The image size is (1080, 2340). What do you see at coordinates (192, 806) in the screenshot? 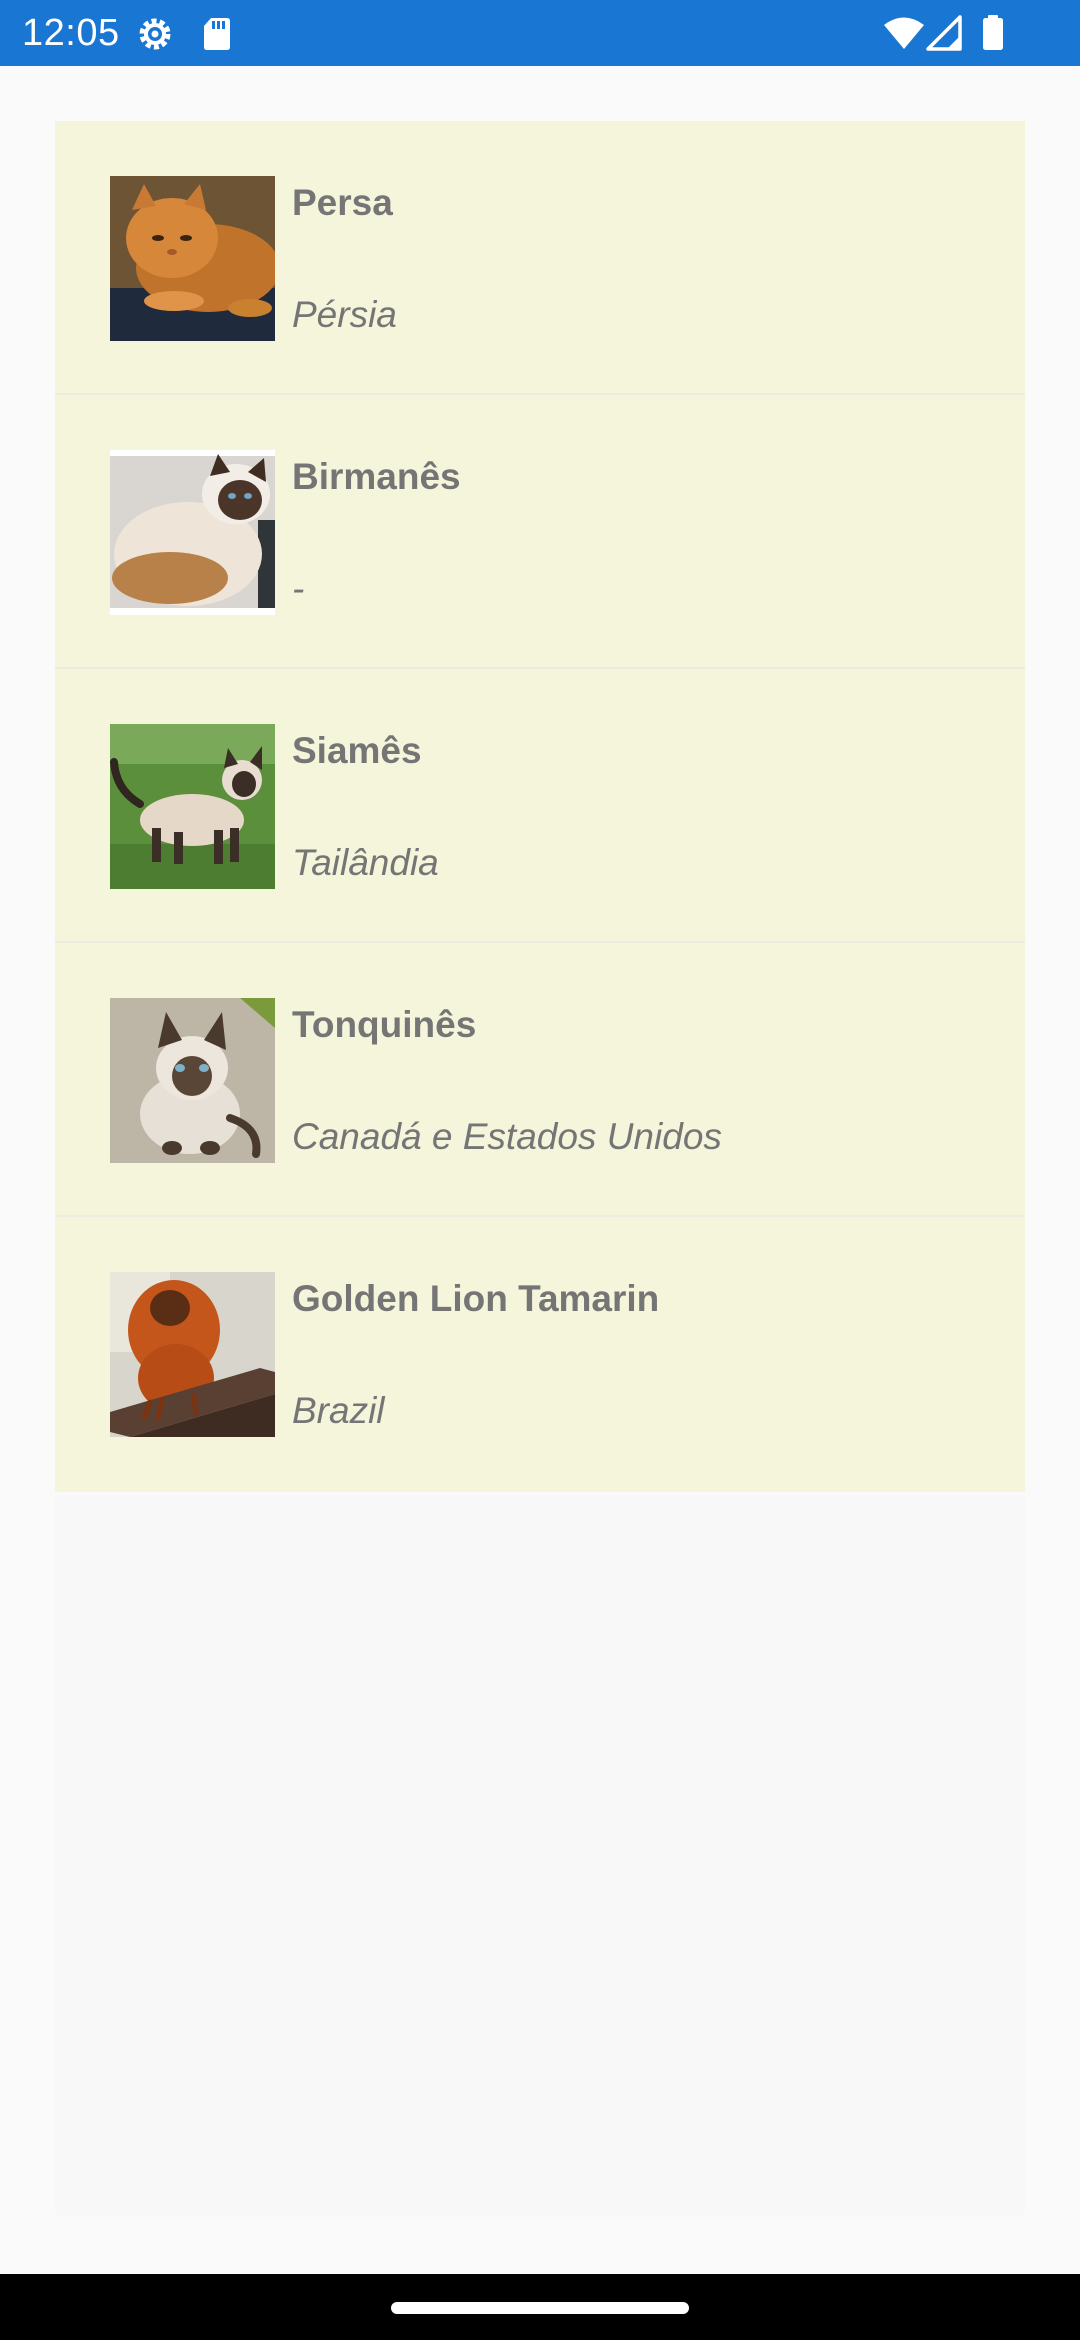
I see `siamese-cat-photo` at bounding box center [192, 806].